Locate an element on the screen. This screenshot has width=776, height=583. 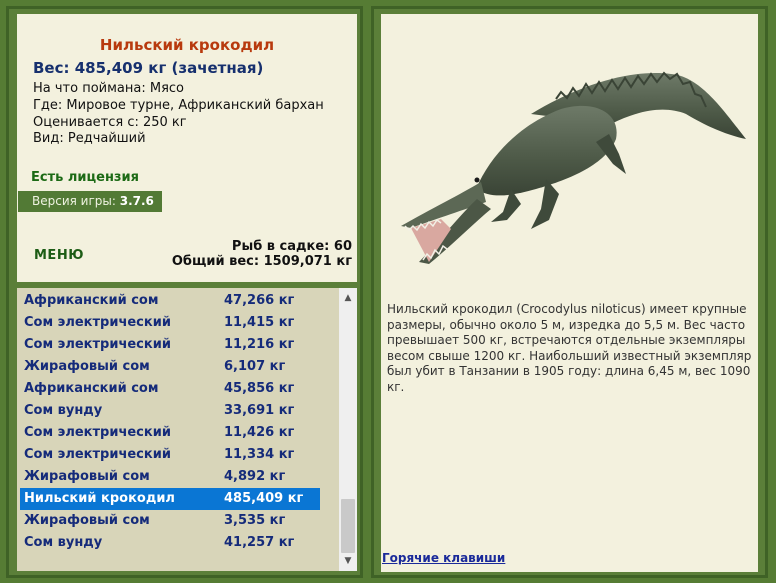
valuation-info: Оценивается с: 250 кг is located at coordinates (110, 122).